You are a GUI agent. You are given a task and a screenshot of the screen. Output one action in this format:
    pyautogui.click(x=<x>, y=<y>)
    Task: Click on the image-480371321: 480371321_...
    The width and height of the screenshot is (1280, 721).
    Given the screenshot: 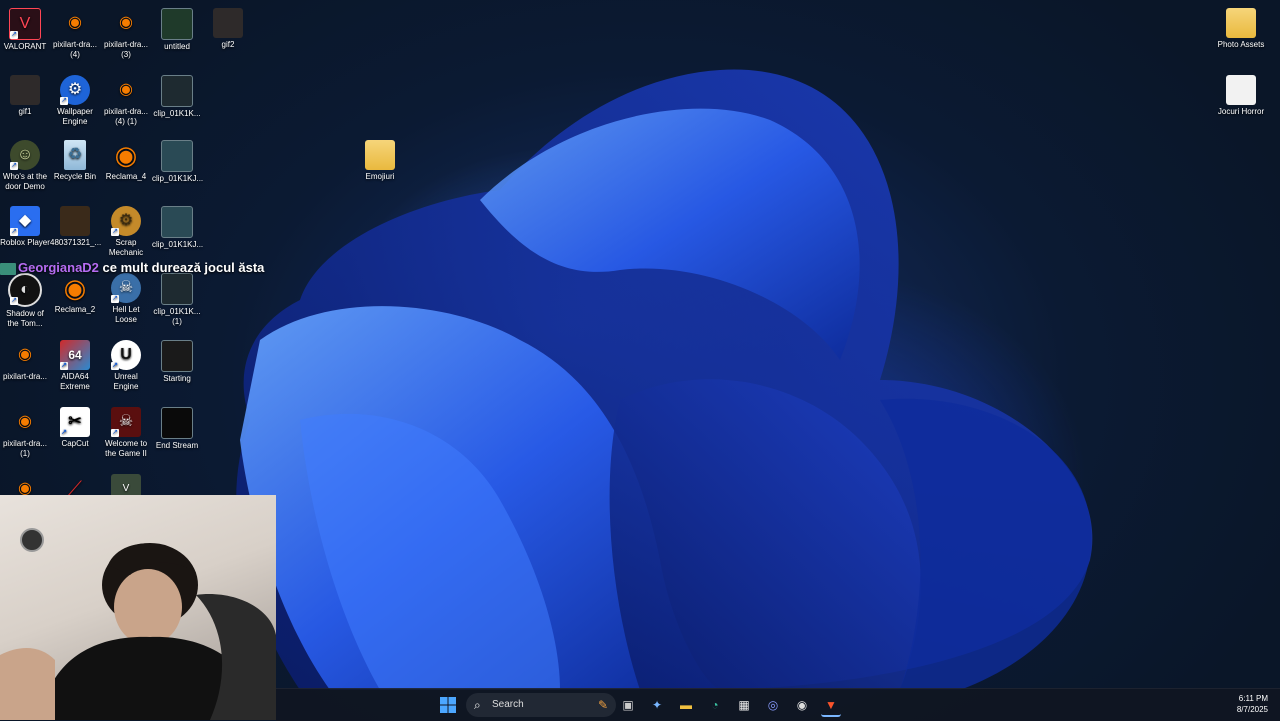 What is the action you would take?
    pyautogui.click(x=76, y=227)
    